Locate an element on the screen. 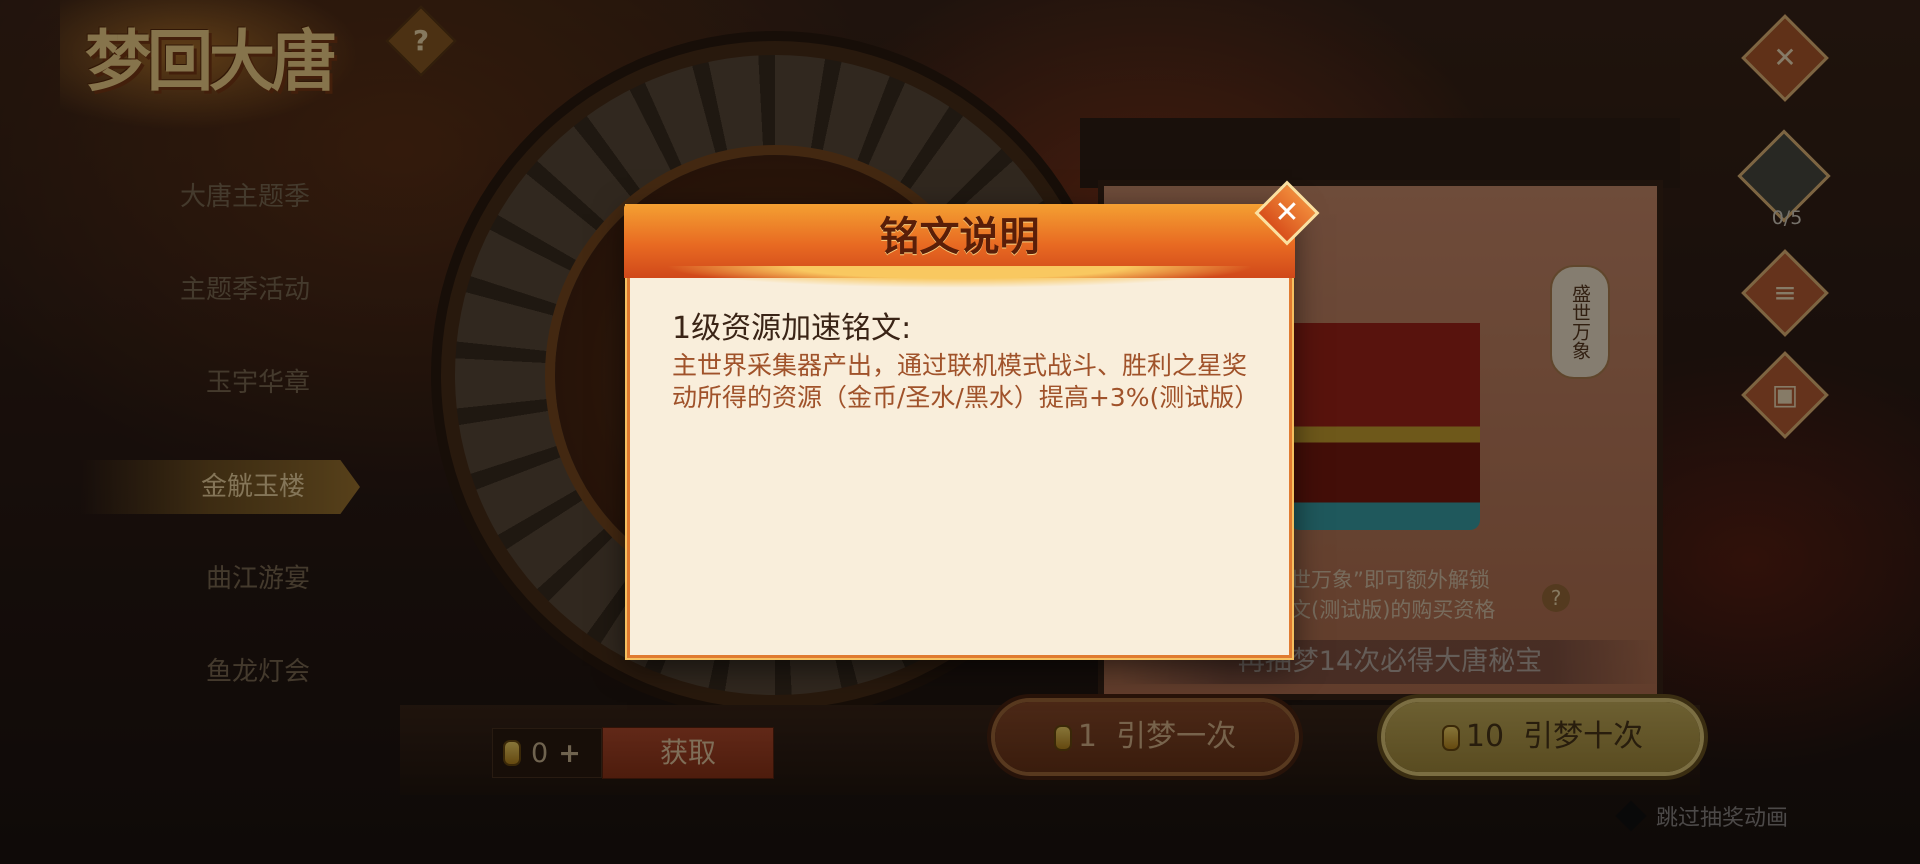 The image size is (1920, 864). close-icon: ✕ is located at coordinates (1287, 212).